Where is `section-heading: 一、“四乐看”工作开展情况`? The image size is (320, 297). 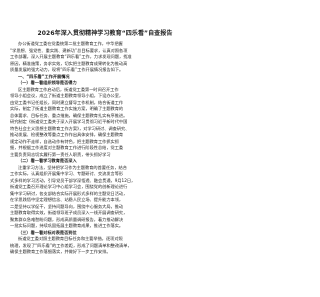 section-heading: 一、“四乐看”工作开展情况 is located at coordinates (44, 76).